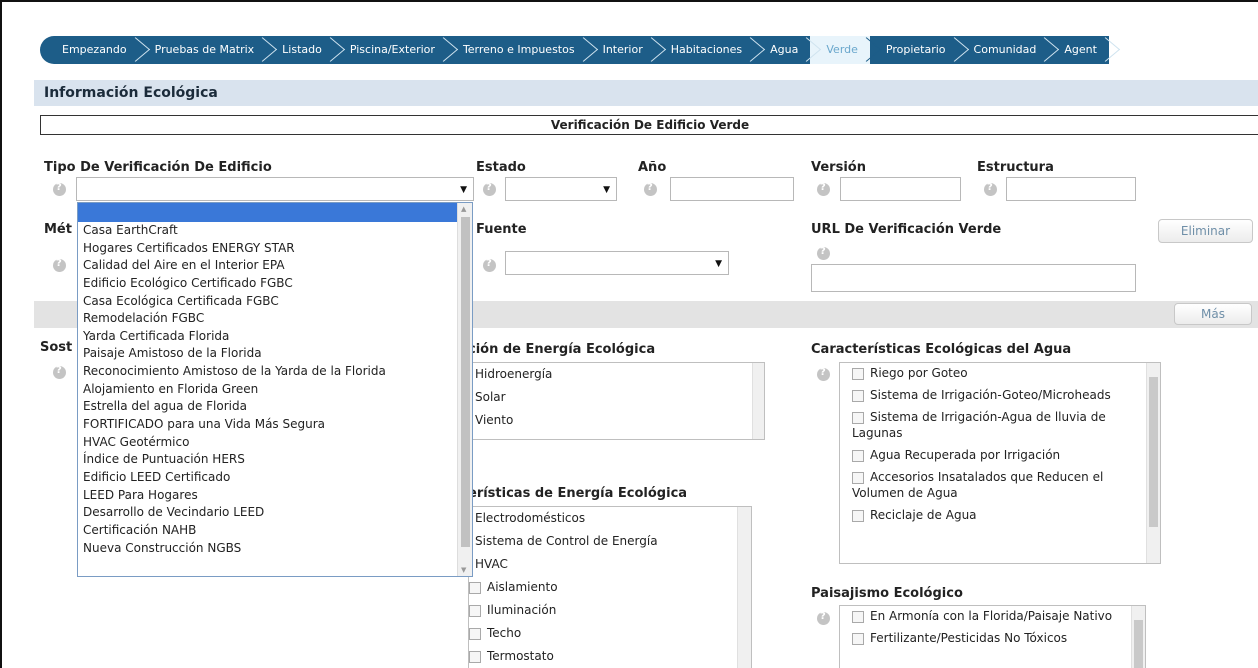 Image resolution: width=1258 pixels, height=668 pixels. What do you see at coordinates (616, 374) in the screenshot?
I see `list-item: Hidroenergía` at bounding box center [616, 374].